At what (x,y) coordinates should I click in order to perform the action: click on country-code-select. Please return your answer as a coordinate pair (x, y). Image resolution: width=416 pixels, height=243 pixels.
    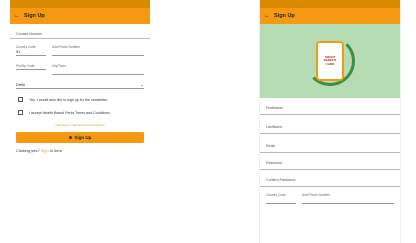
    Looking at the image, I should click on (281, 200).